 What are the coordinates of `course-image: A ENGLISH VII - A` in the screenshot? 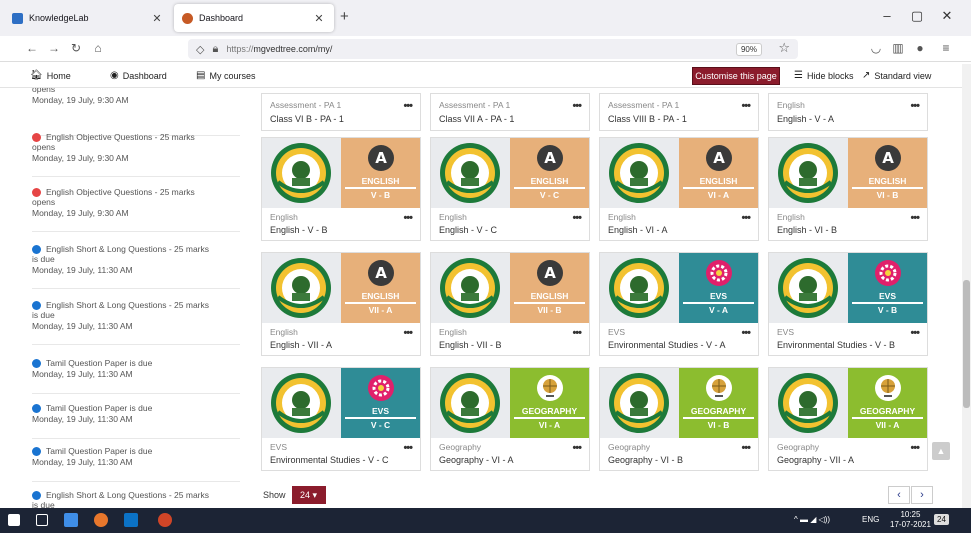 It's located at (341, 288).